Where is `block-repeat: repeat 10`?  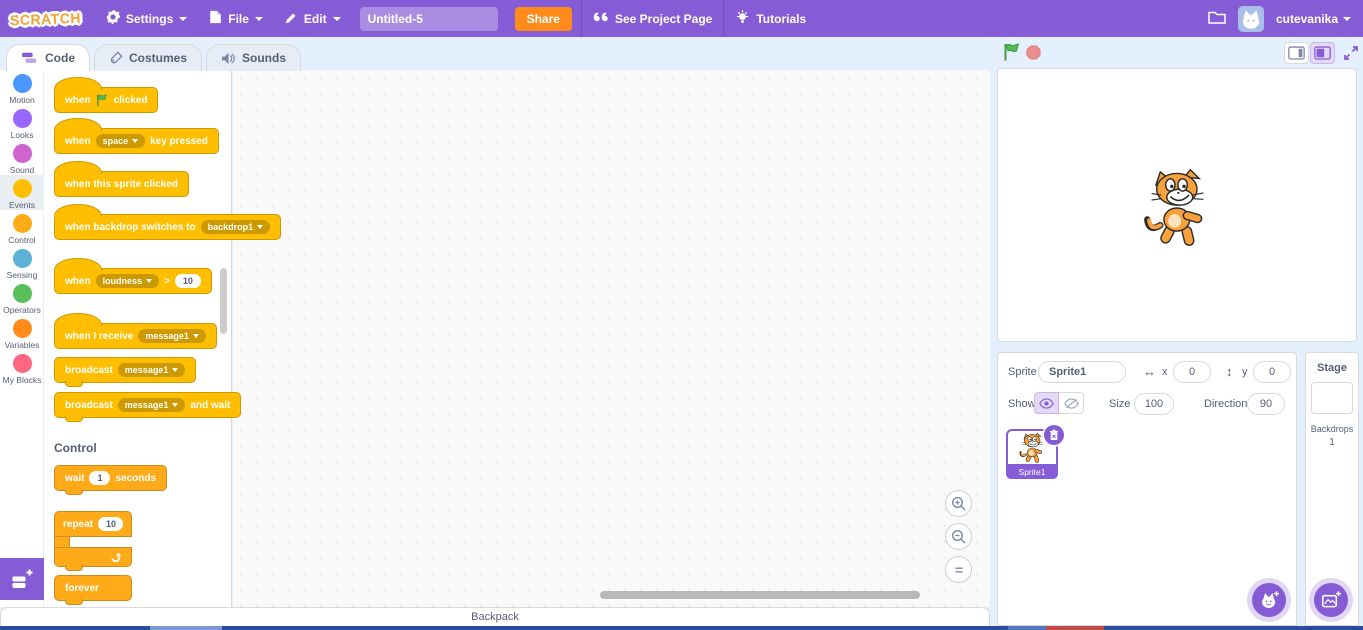
block-repeat: repeat 10 is located at coordinates (93, 541).